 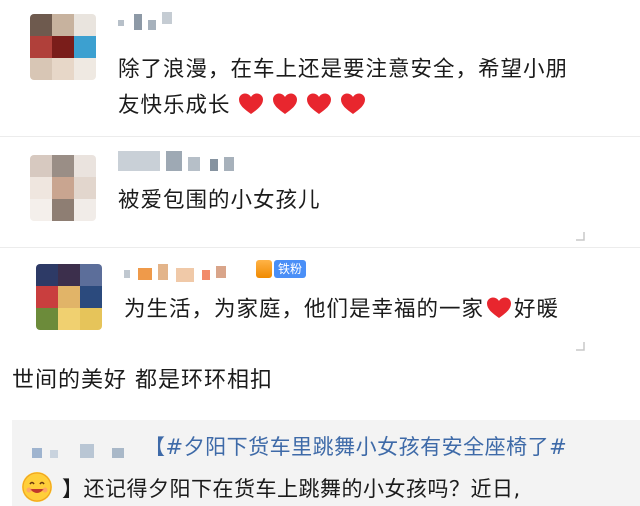 What do you see at coordinates (174, 105) in the screenshot?
I see `comment-text-segment: 友快乐成长` at bounding box center [174, 105].